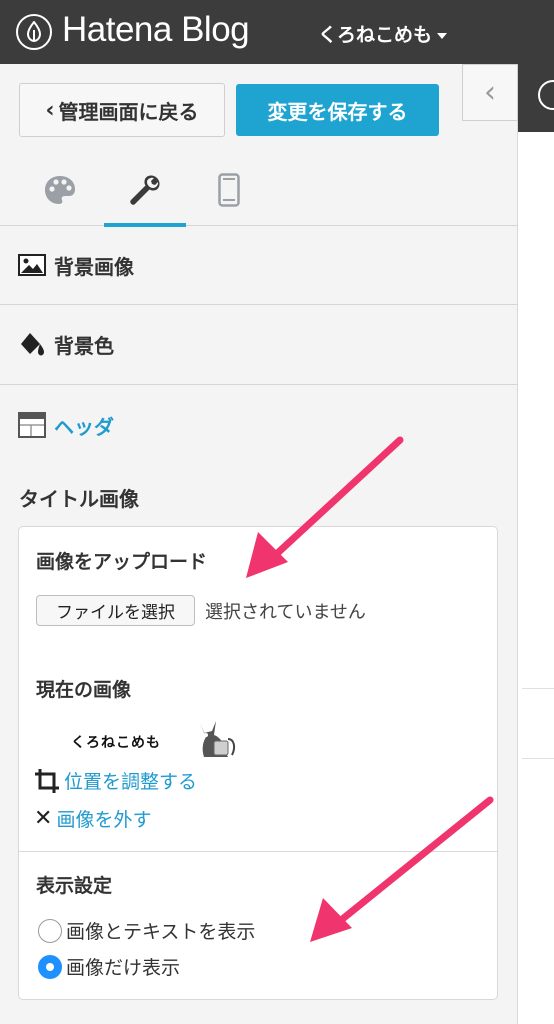  I want to click on close-icon: ✕, so click(43, 818).